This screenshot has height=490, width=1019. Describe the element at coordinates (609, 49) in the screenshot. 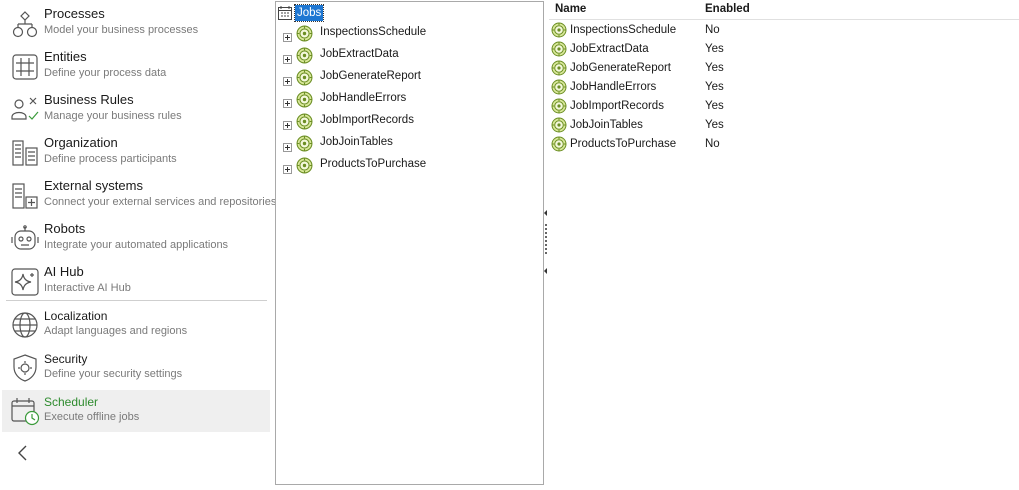

I see `job-name: JobExtractData` at that location.